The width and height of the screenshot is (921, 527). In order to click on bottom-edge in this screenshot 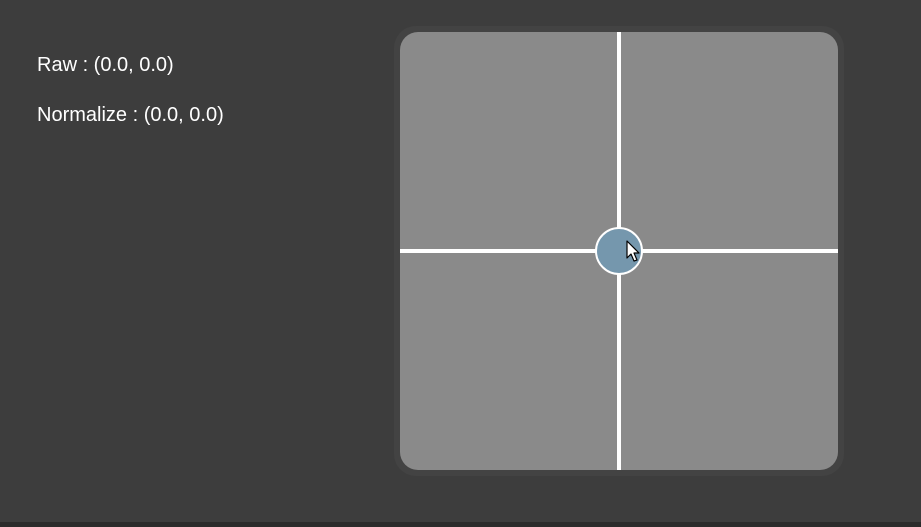, I will do `click(460, 524)`.